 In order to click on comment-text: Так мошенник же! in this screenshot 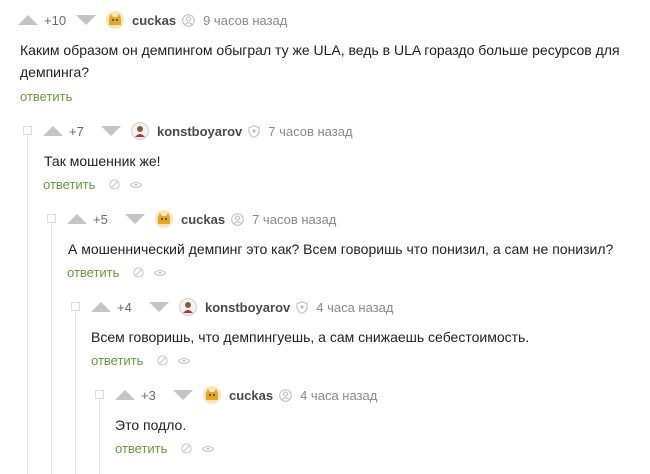, I will do `click(102, 161)`.